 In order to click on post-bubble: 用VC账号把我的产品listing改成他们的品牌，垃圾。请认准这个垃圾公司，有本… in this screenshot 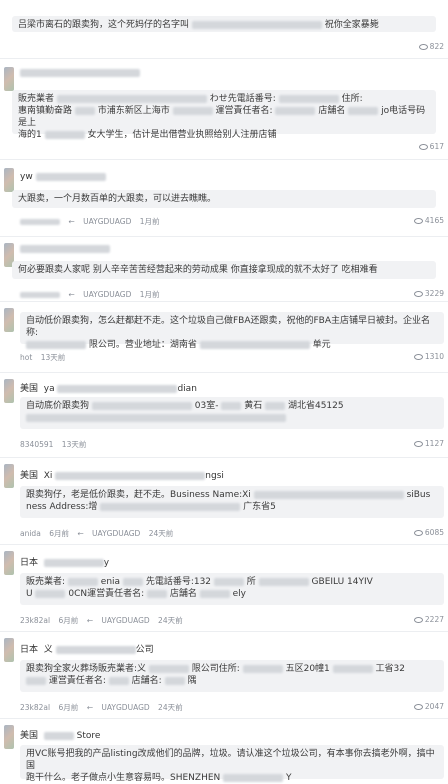, I will do `click(232, 764)`.